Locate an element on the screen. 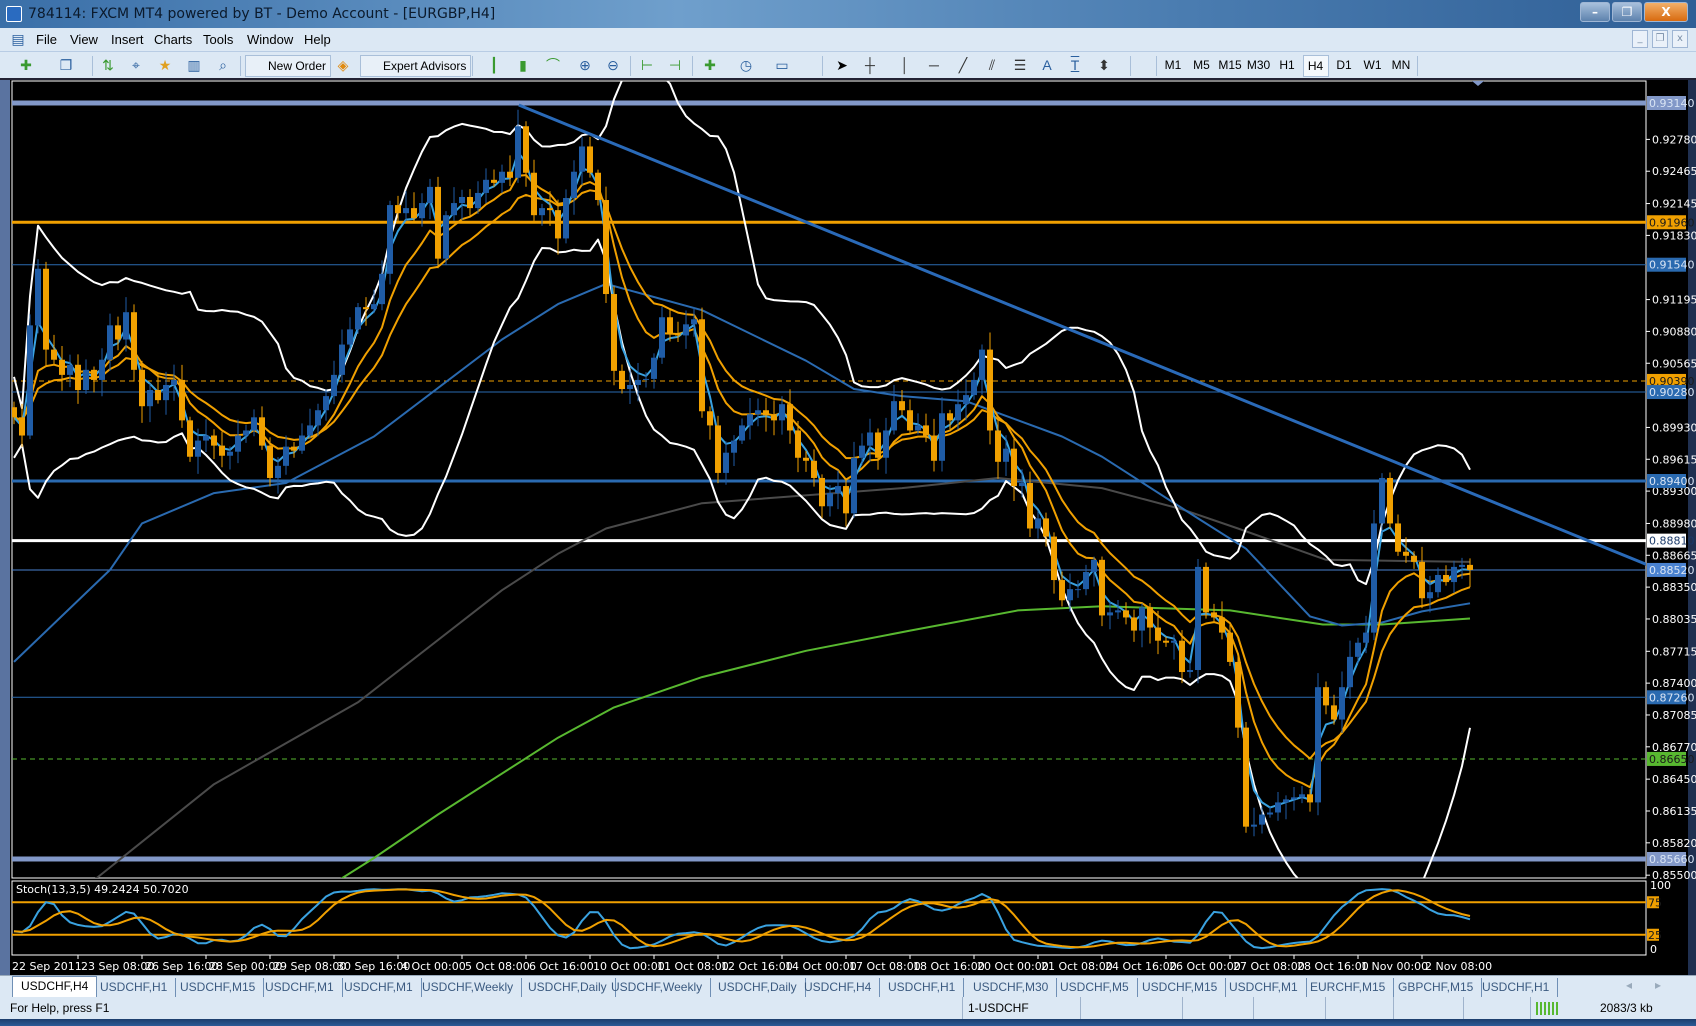 The image size is (1696, 1026). chart-tab: USDCHF,M30 is located at coordinates (1011, 987).